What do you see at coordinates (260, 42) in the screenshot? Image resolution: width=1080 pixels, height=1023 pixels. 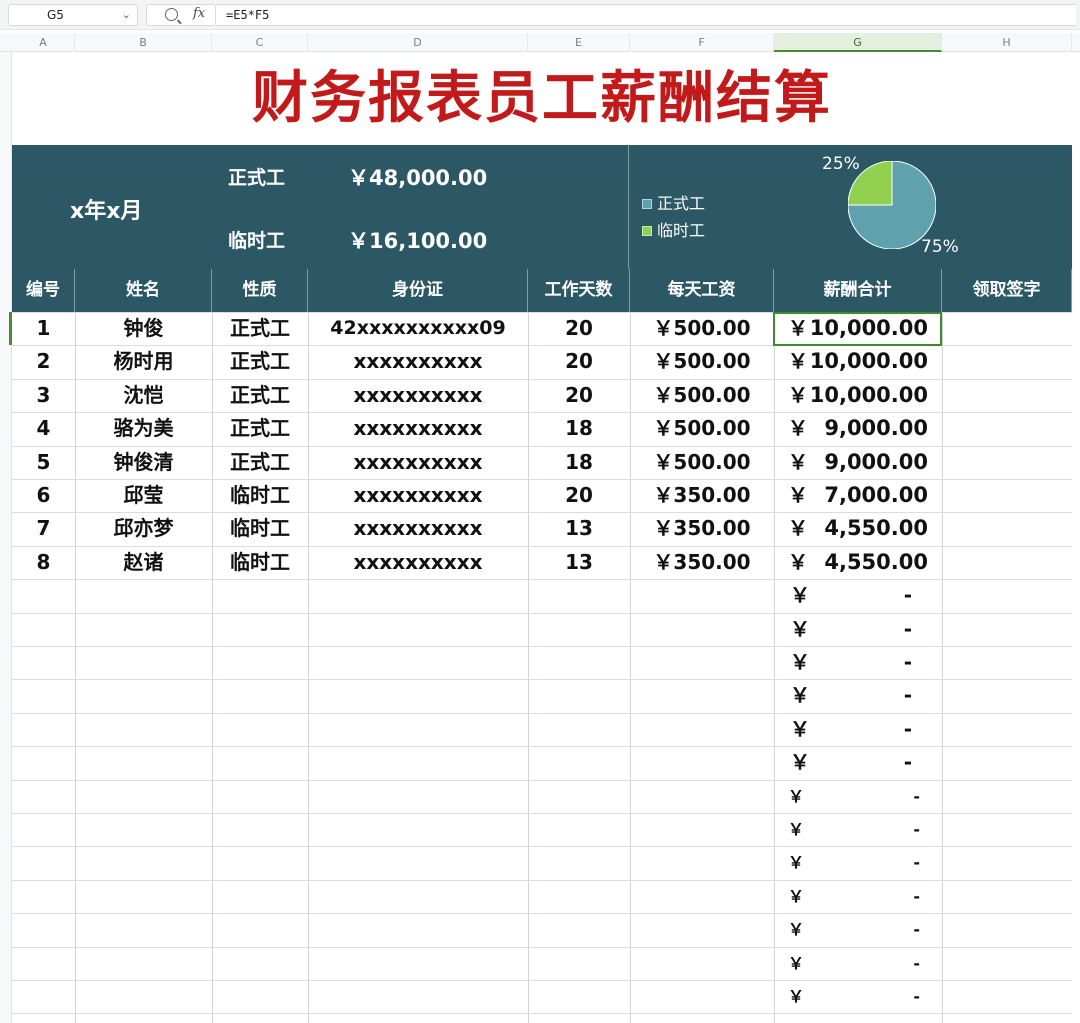 I see `column-header-c: C` at bounding box center [260, 42].